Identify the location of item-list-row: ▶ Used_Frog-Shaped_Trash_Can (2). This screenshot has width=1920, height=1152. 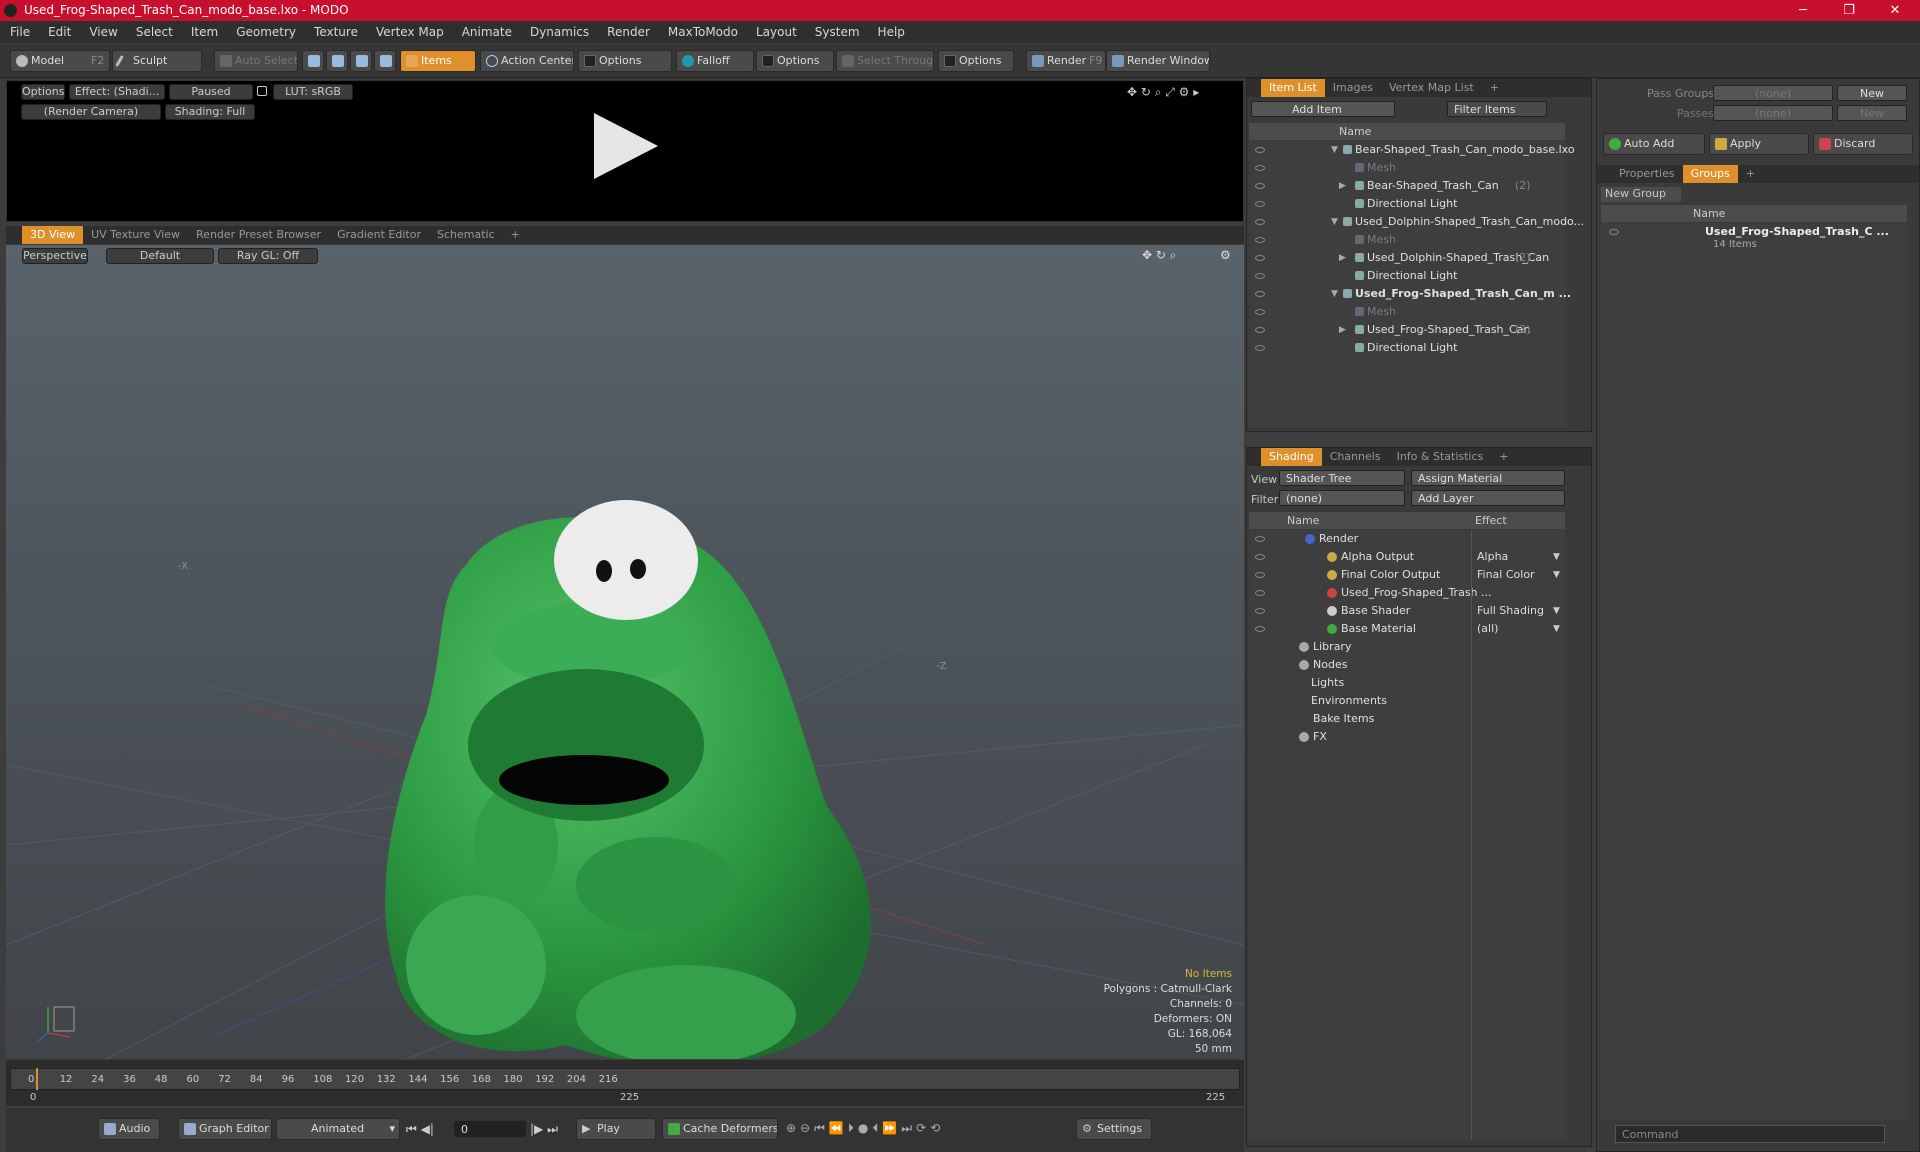
(1407, 330).